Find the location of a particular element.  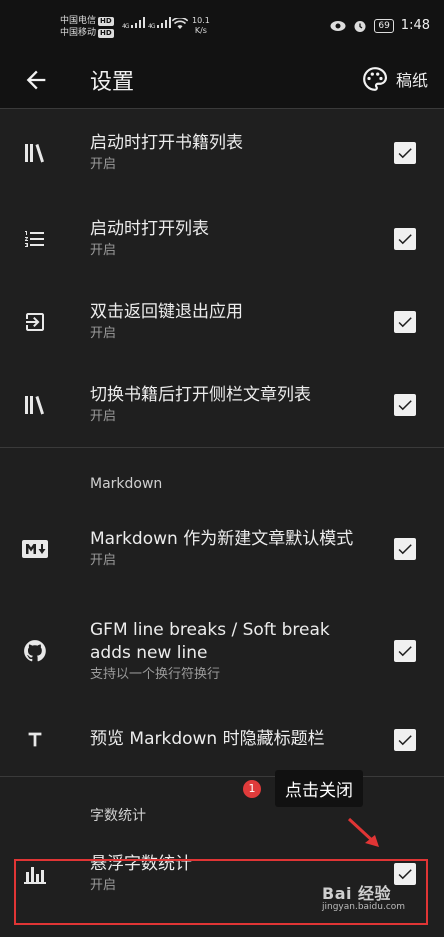

setting-subtitle: 支持以一个换行符换行 is located at coordinates (155, 674).